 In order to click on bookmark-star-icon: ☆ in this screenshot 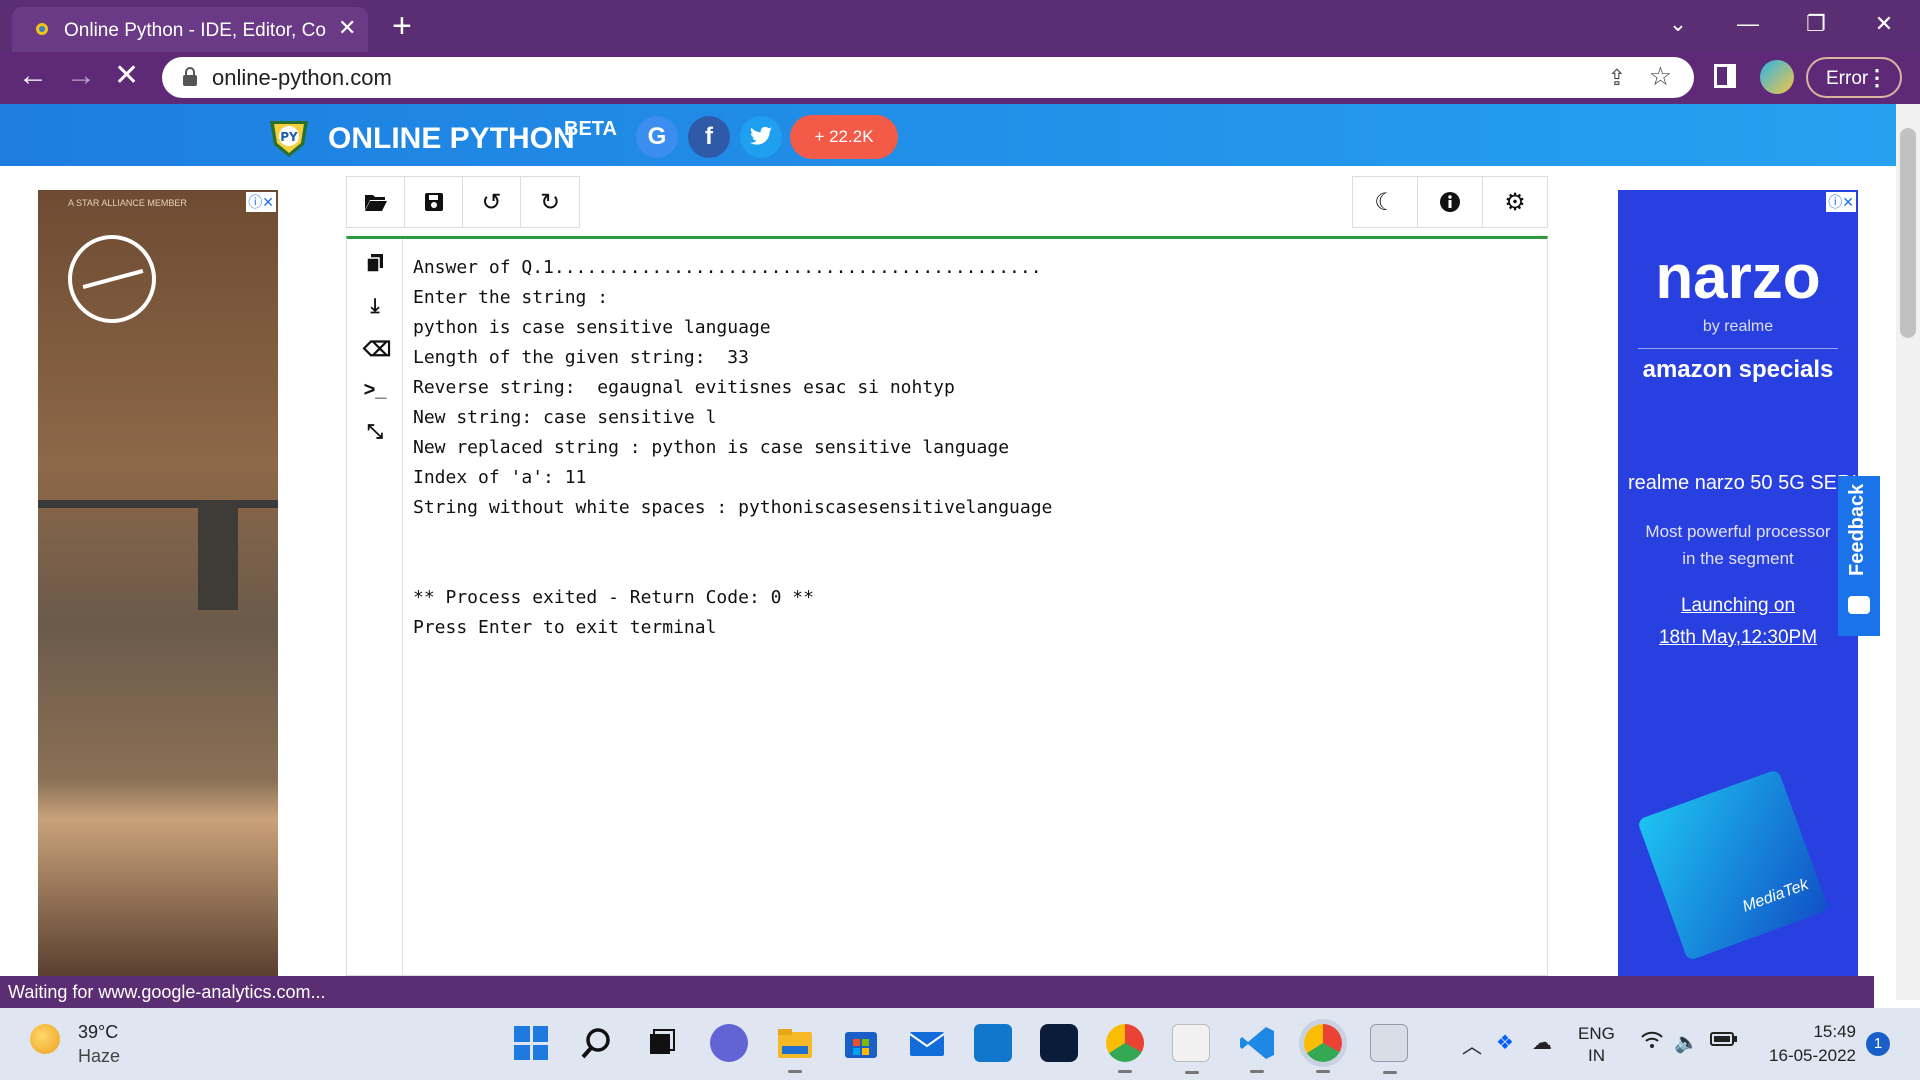, I will do `click(1660, 76)`.